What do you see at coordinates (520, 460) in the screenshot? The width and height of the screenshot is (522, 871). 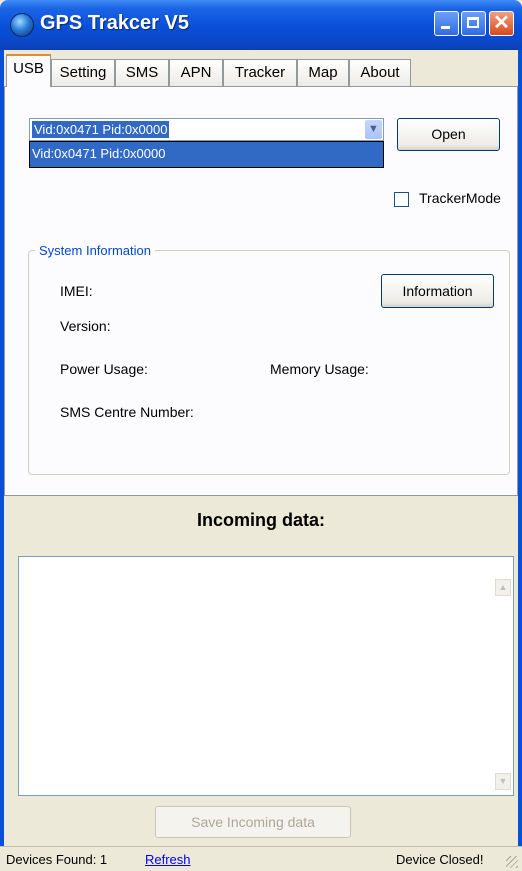 I see `window-border-right` at bounding box center [520, 460].